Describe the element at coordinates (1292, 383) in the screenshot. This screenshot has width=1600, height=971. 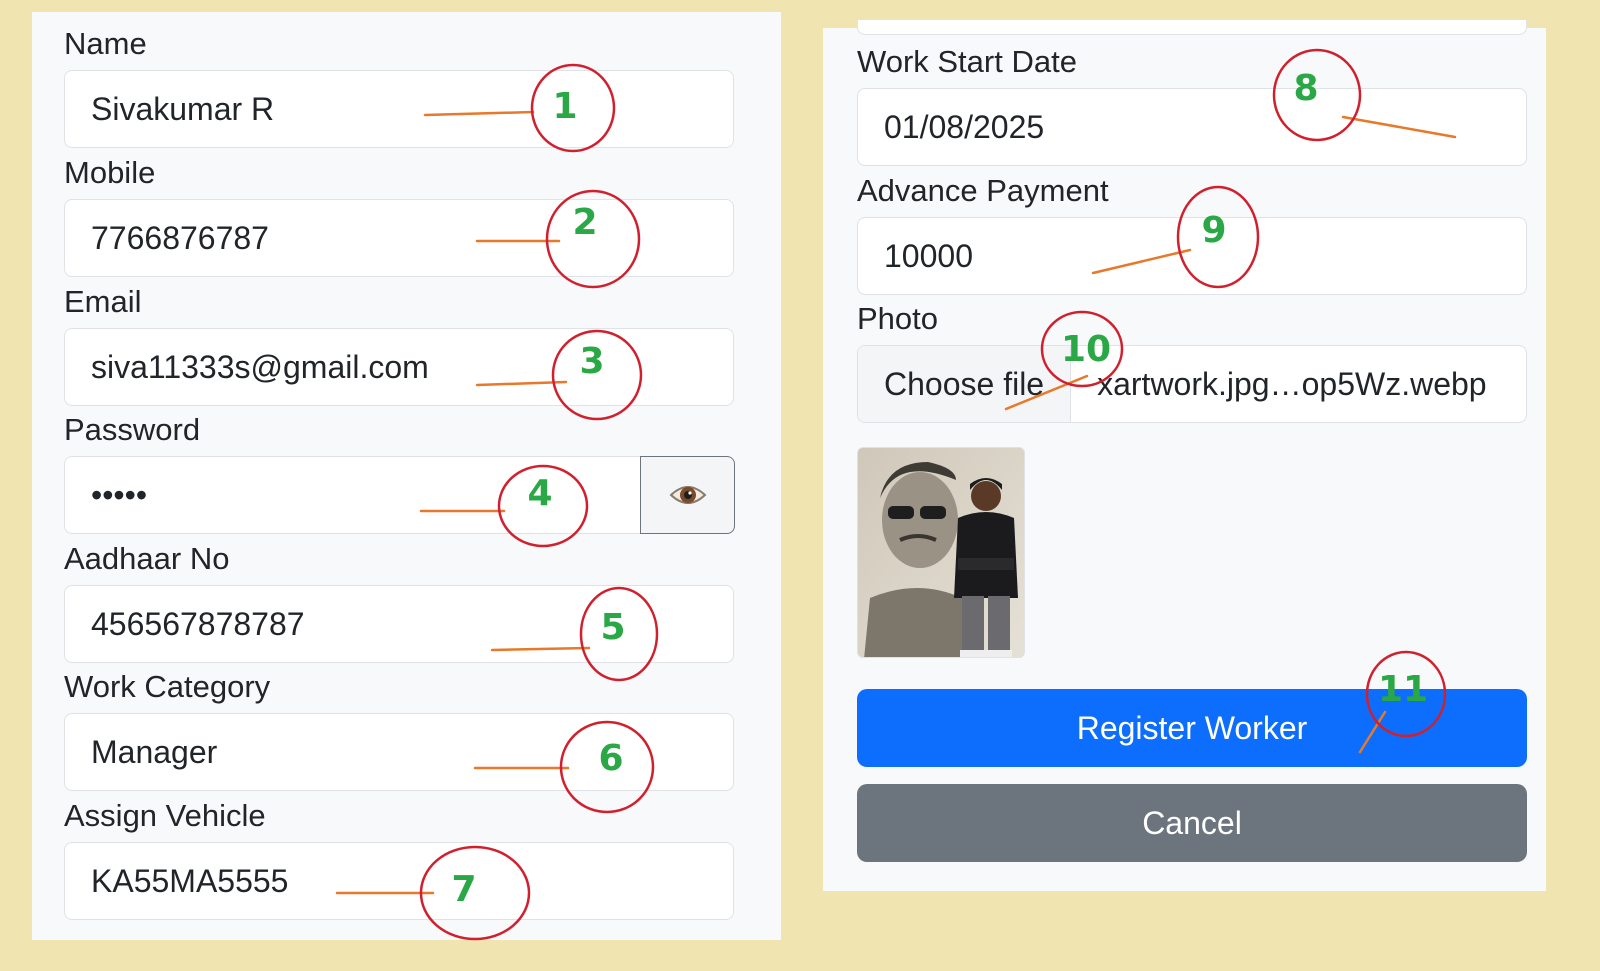
I see `selected-file-name: xartwork.jpg…op5Wz.webp` at that location.